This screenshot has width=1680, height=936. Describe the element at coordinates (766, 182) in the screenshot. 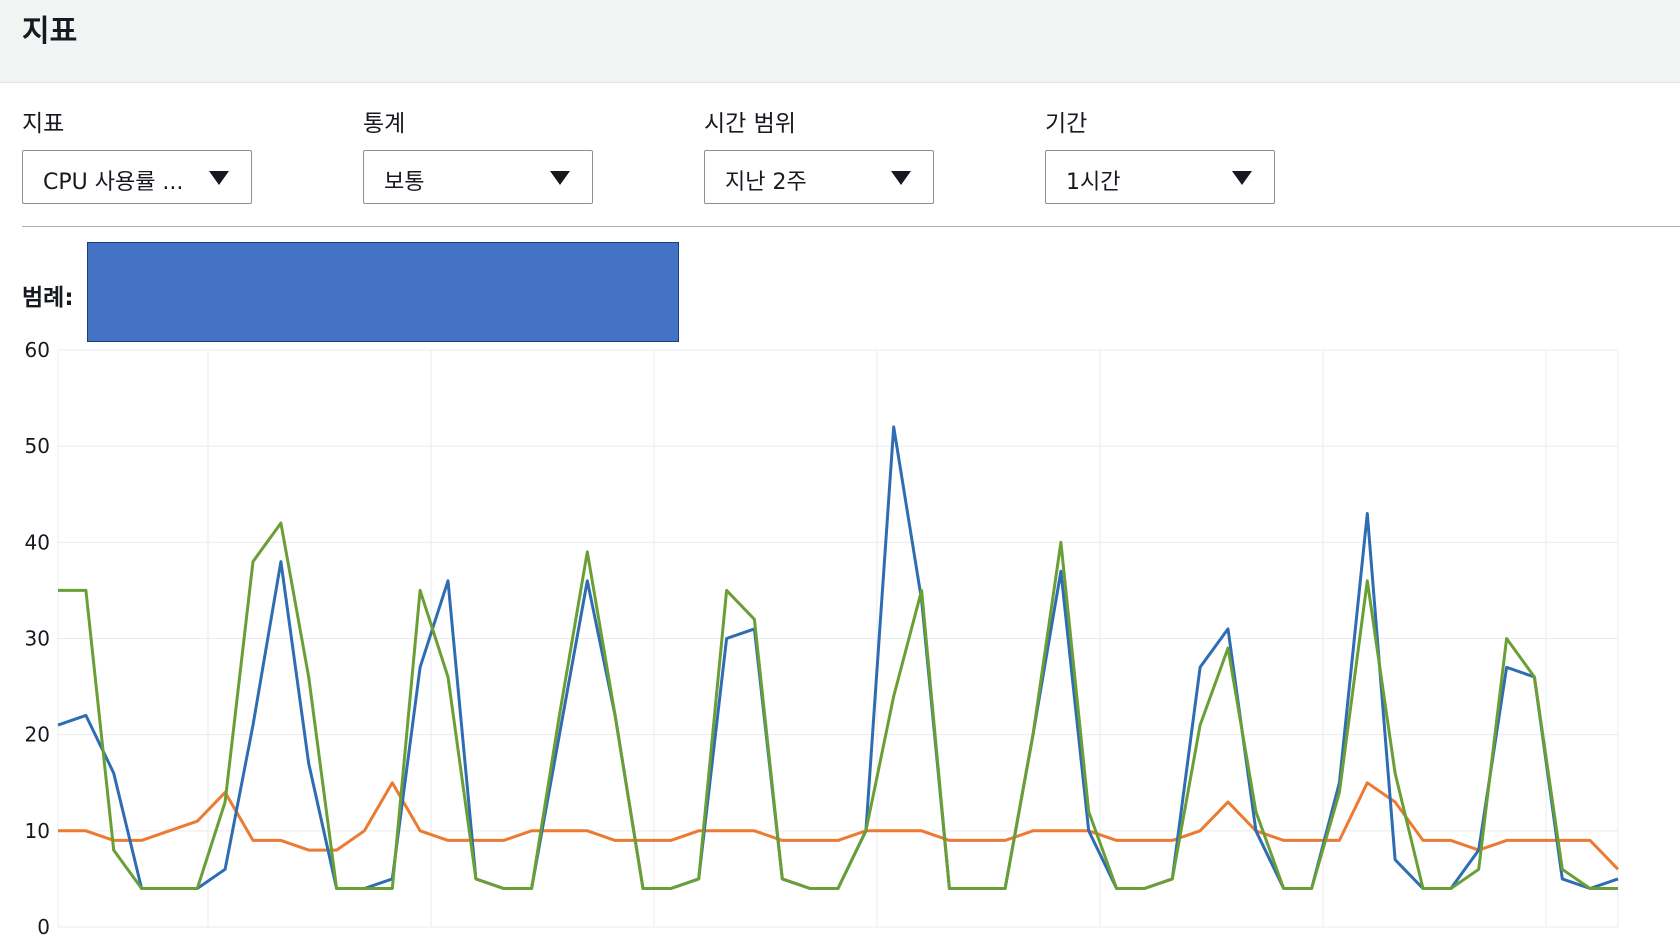

I see `time-range-dropdown-value: 지난 2주` at that location.